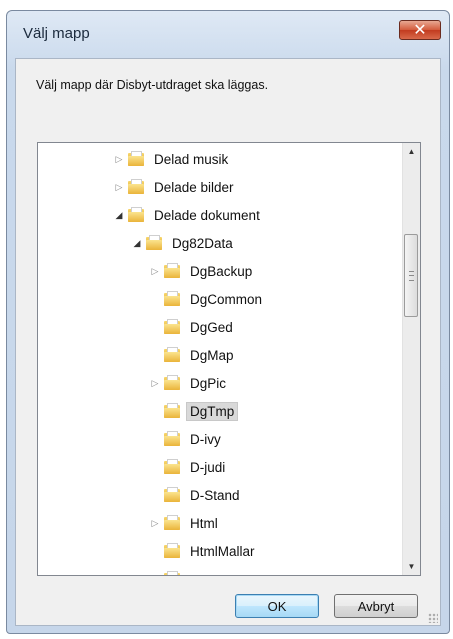  I want to click on tree-item-d-judi: D-judi, so click(189, 467).